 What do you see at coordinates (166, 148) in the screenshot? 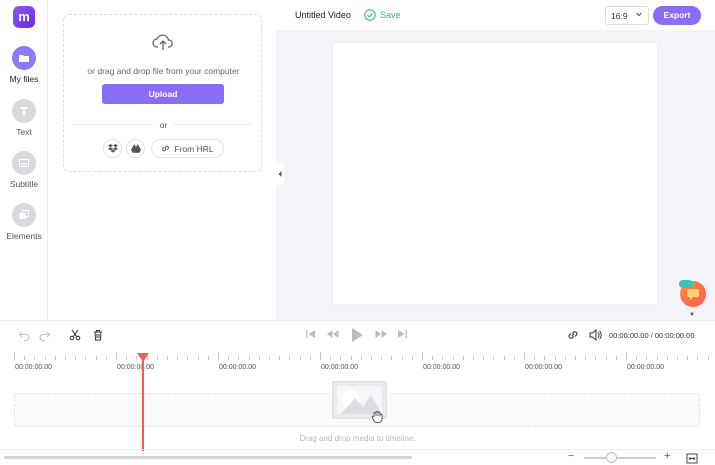
I see `link-icon` at bounding box center [166, 148].